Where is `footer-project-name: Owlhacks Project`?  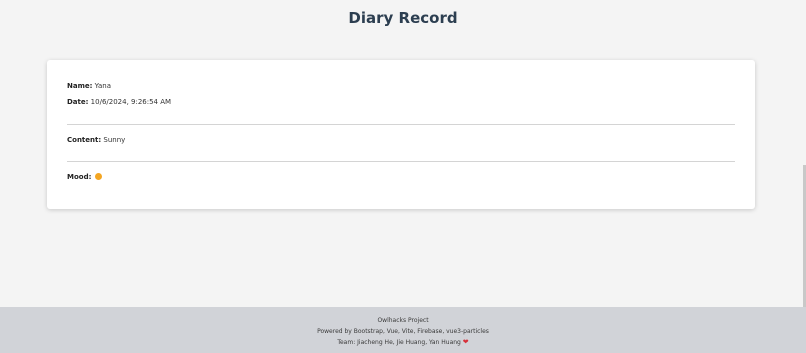 footer-project-name: Owlhacks Project is located at coordinates (403, 320).